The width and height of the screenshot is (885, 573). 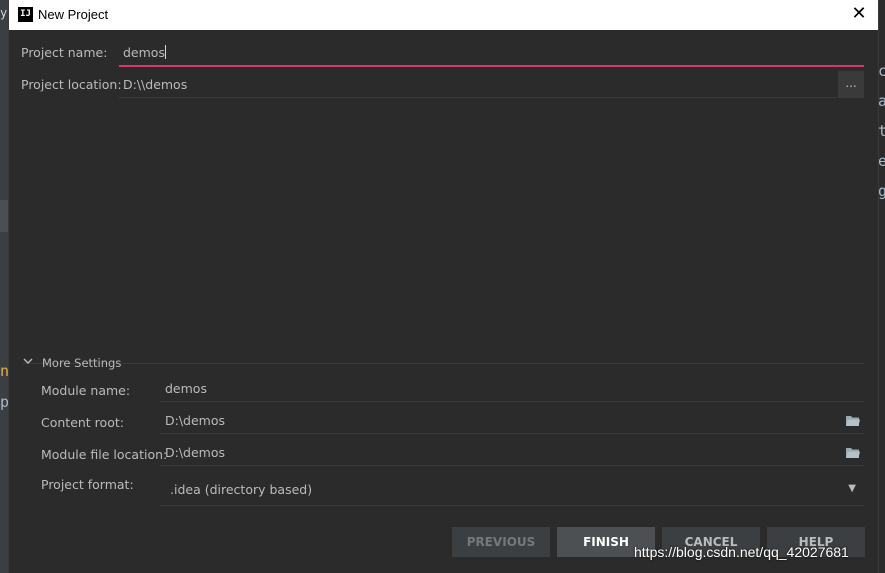 I want to click on project-format-dropdown: .idea (directory based) ▼, so click(x=512, y=490).